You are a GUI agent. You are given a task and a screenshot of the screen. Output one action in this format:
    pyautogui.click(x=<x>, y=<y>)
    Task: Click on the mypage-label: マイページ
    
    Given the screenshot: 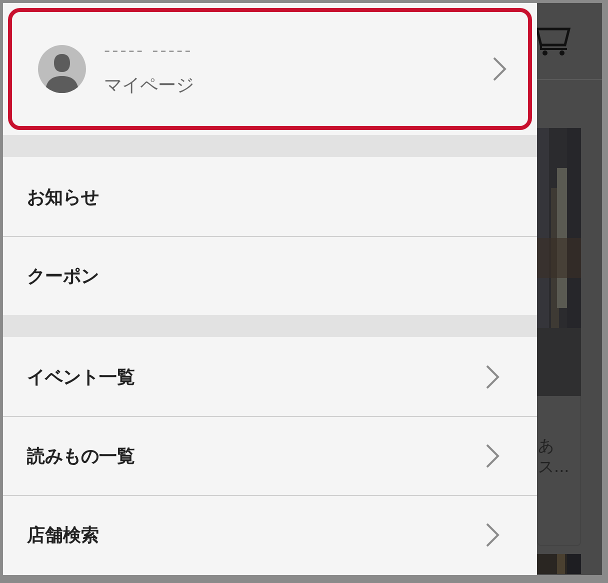 What is the action you would take?
    pyautogui.click(x=149, y=85)
    